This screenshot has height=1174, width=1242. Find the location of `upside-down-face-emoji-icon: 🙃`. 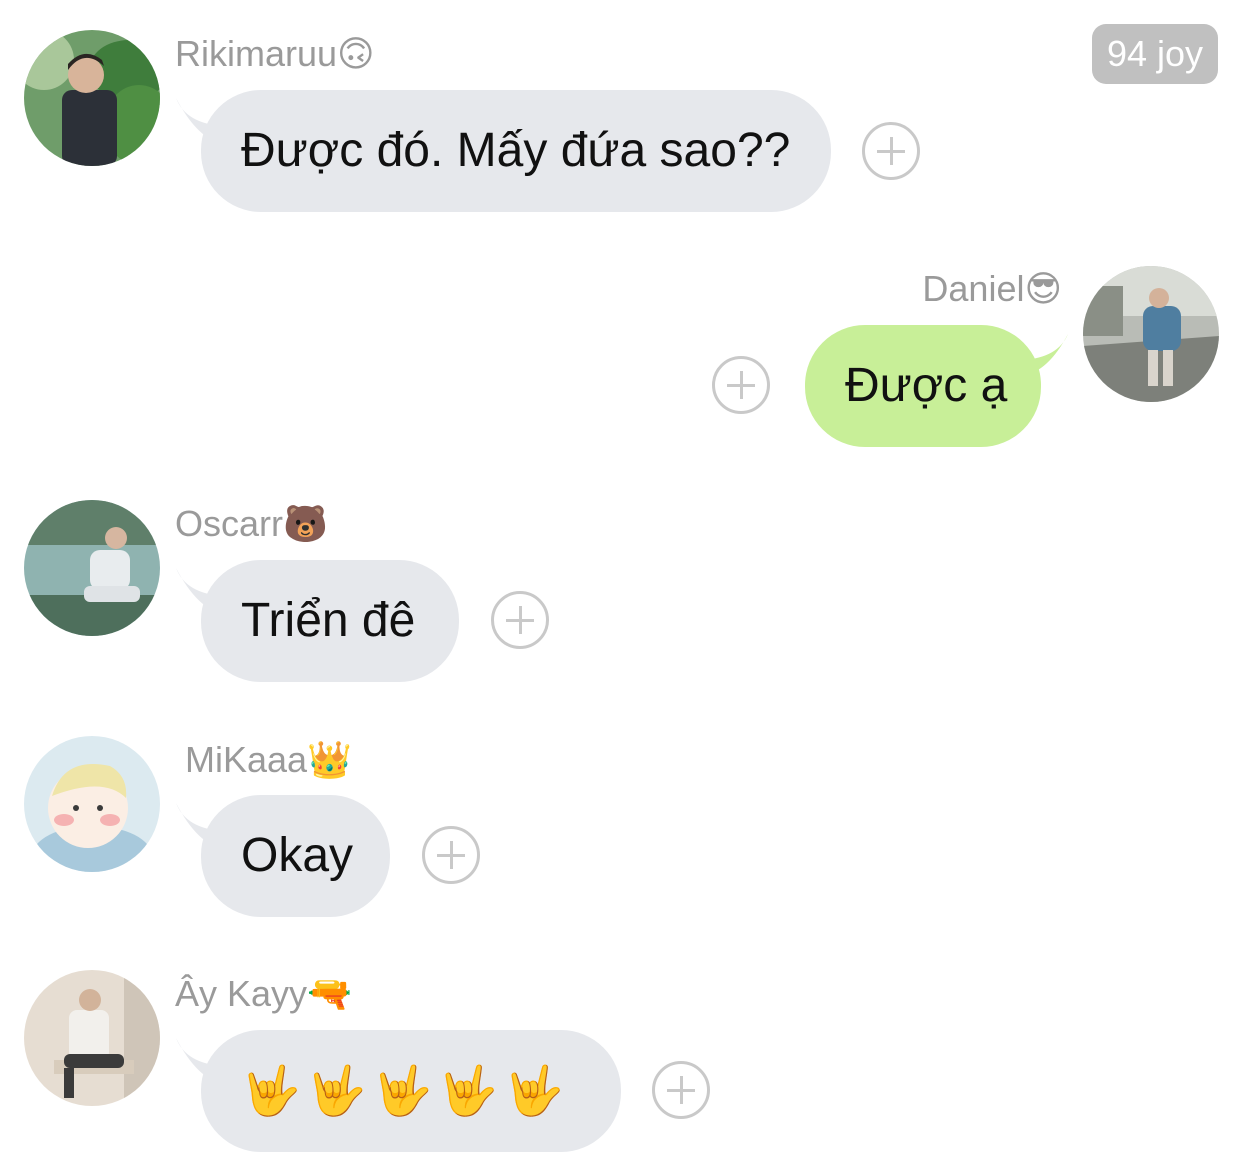

upside-down-face-emoji-icon: 🙃 is located at coordinates (356, 54).